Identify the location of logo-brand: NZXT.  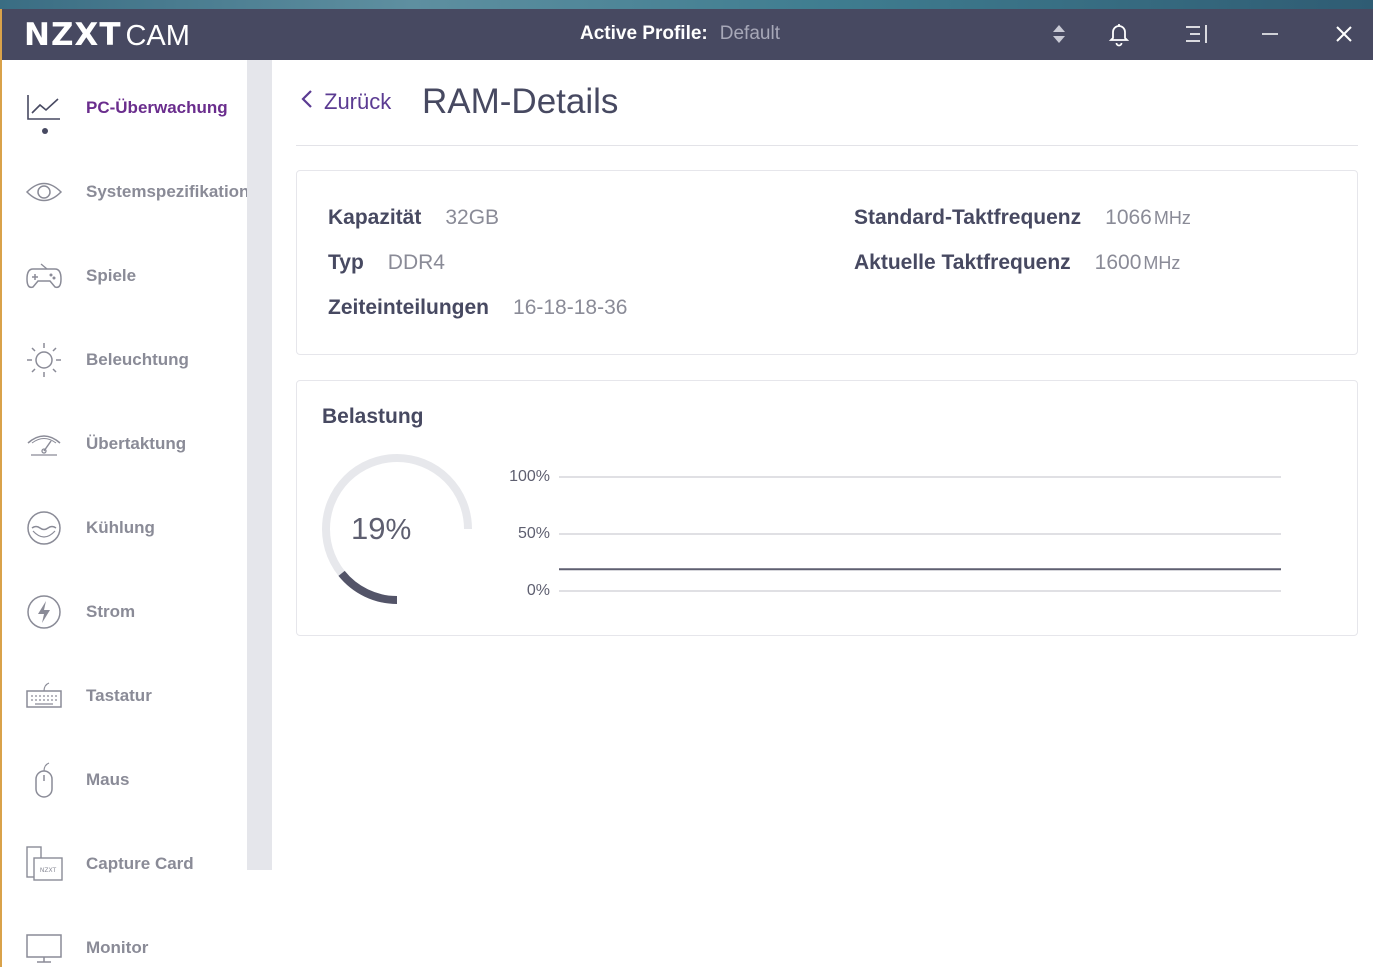
(73, 35).